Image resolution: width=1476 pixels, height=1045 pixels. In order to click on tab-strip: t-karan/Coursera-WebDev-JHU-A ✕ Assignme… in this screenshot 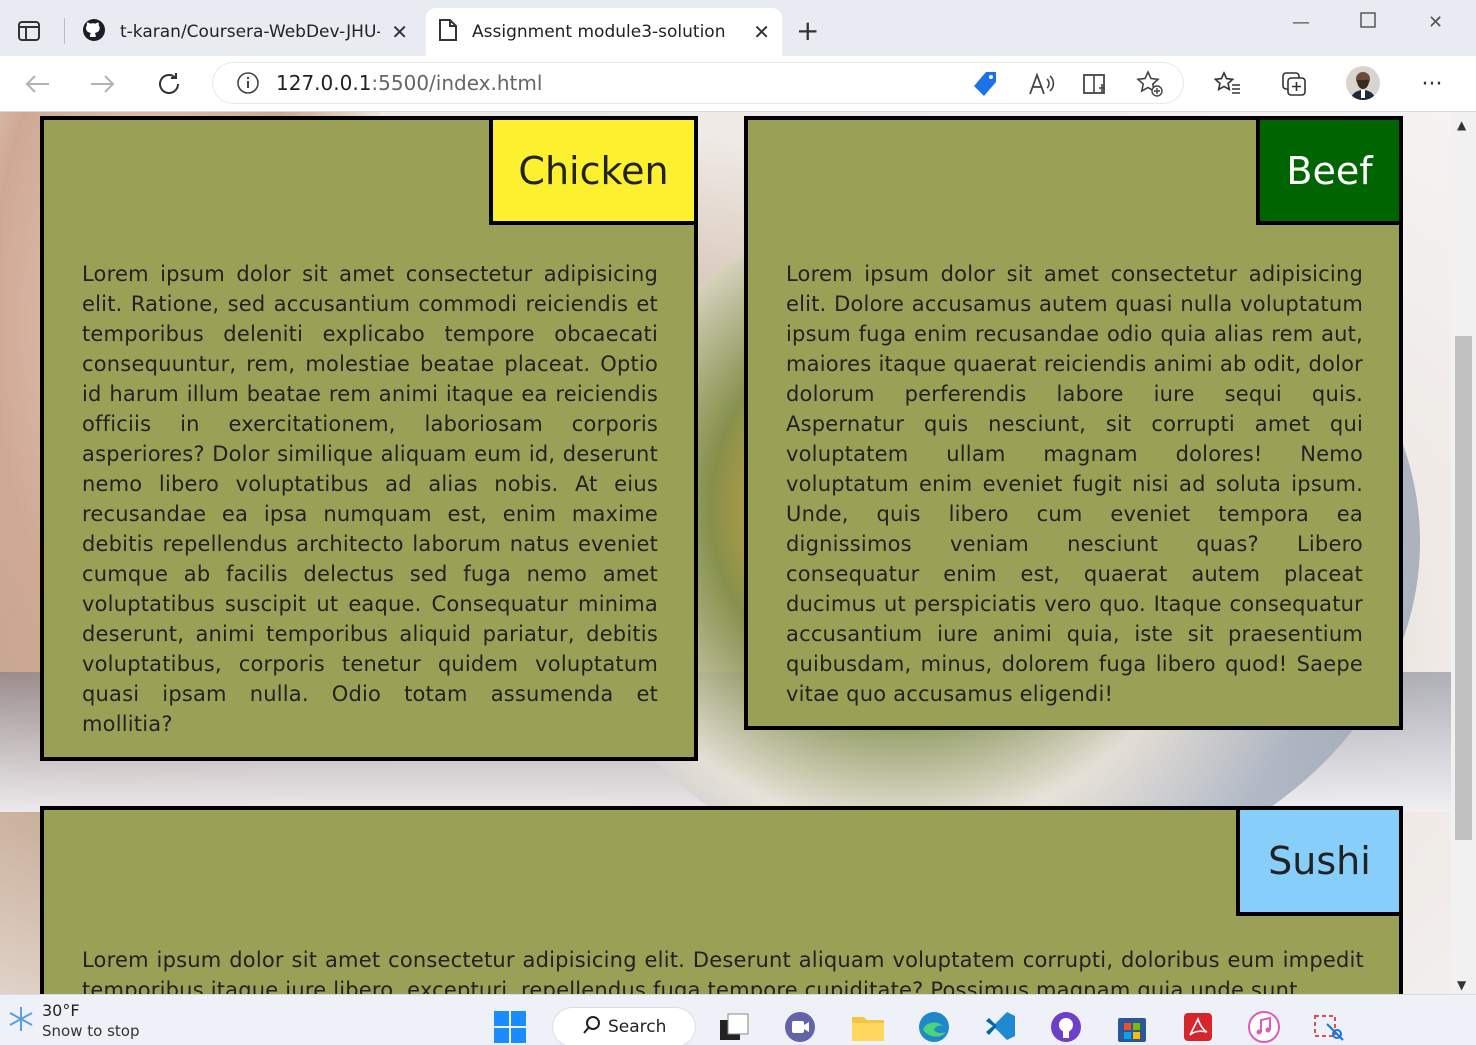, I will do `click(738, 28)`.